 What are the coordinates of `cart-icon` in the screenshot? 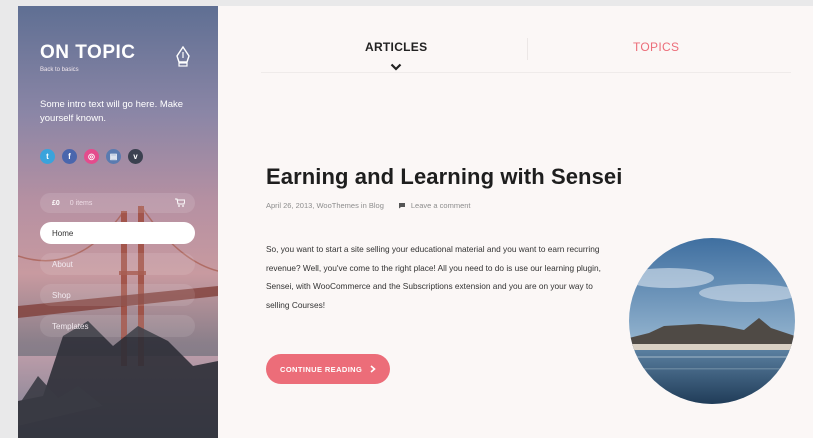 It's located at (180, 202).